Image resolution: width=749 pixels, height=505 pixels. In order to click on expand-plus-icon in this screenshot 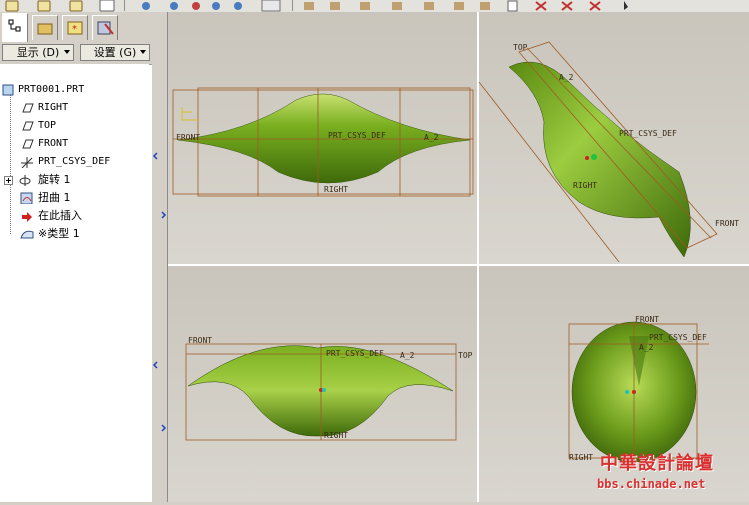, I will do `click(8, 180)`.